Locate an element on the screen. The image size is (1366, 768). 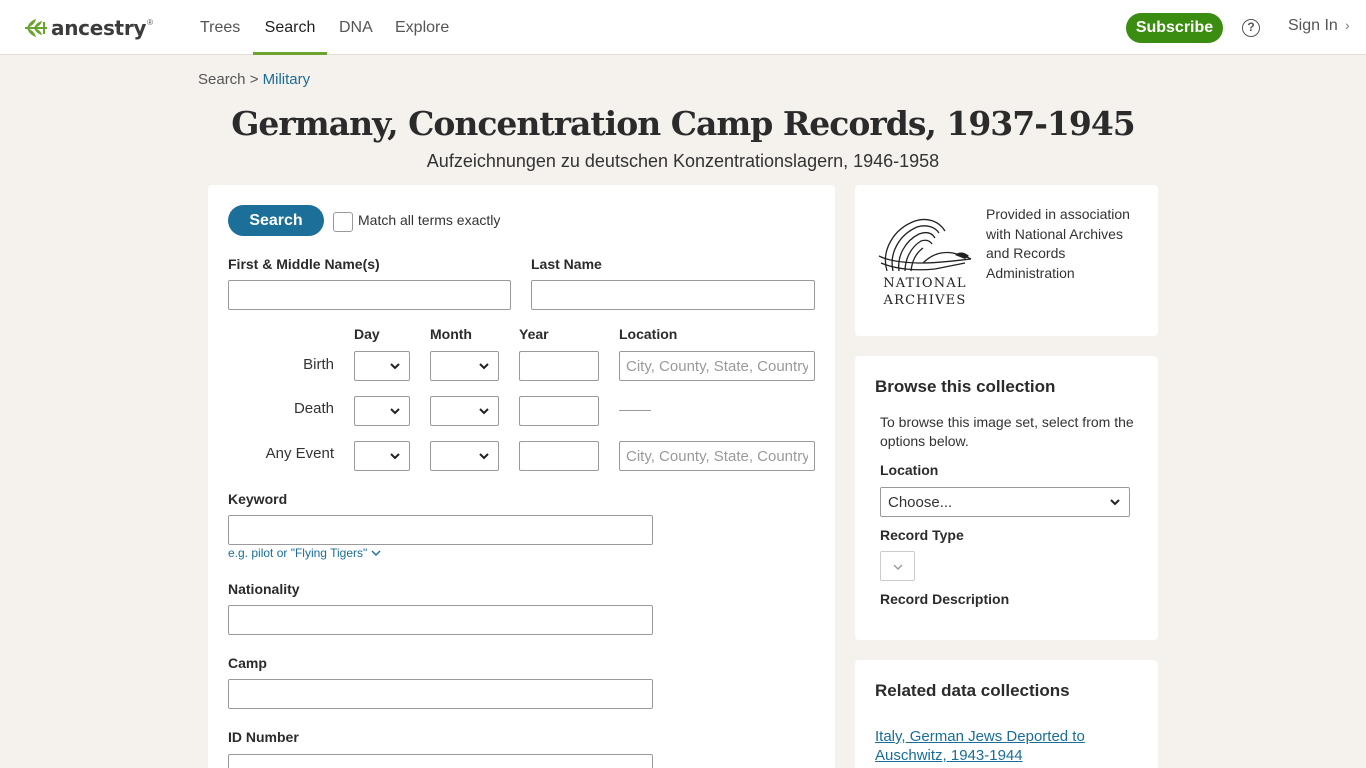
year-column-label: Year is located at coordinates (534, 334).